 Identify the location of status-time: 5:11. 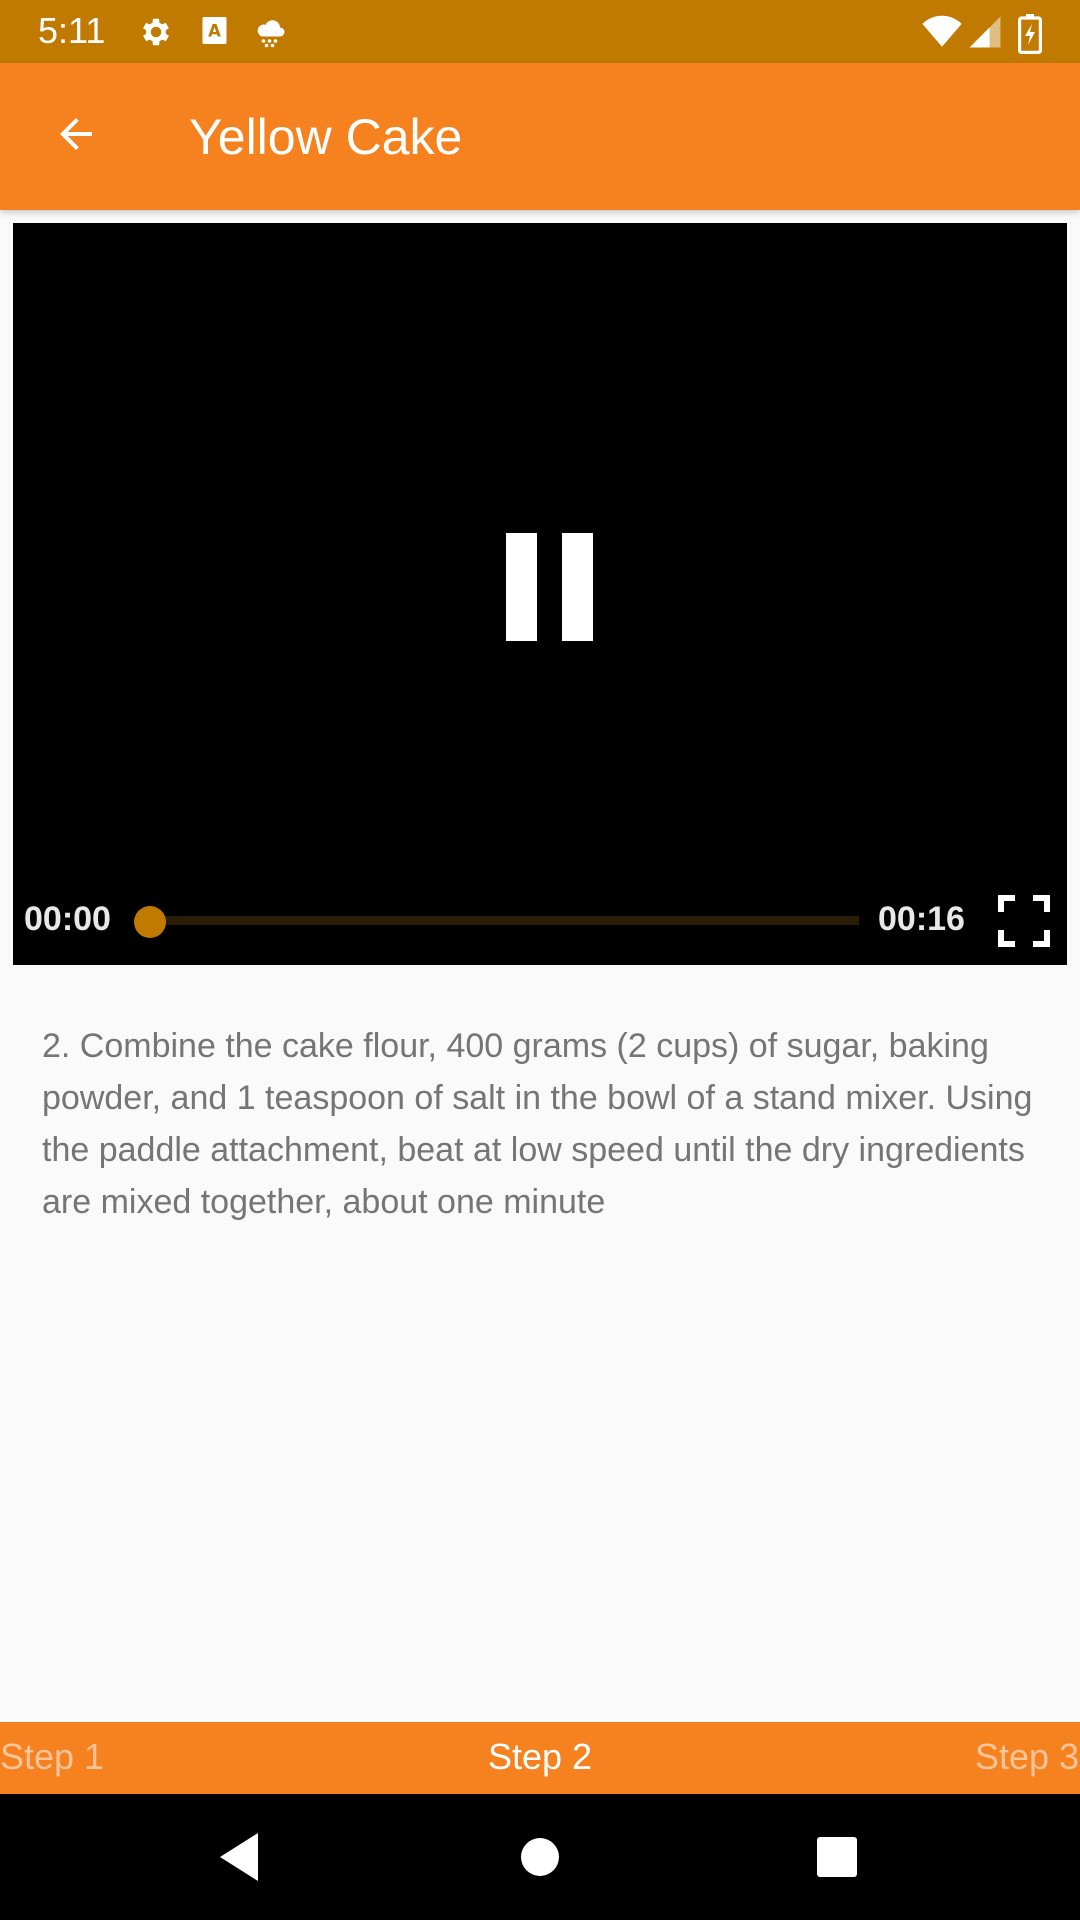
(72, 30).